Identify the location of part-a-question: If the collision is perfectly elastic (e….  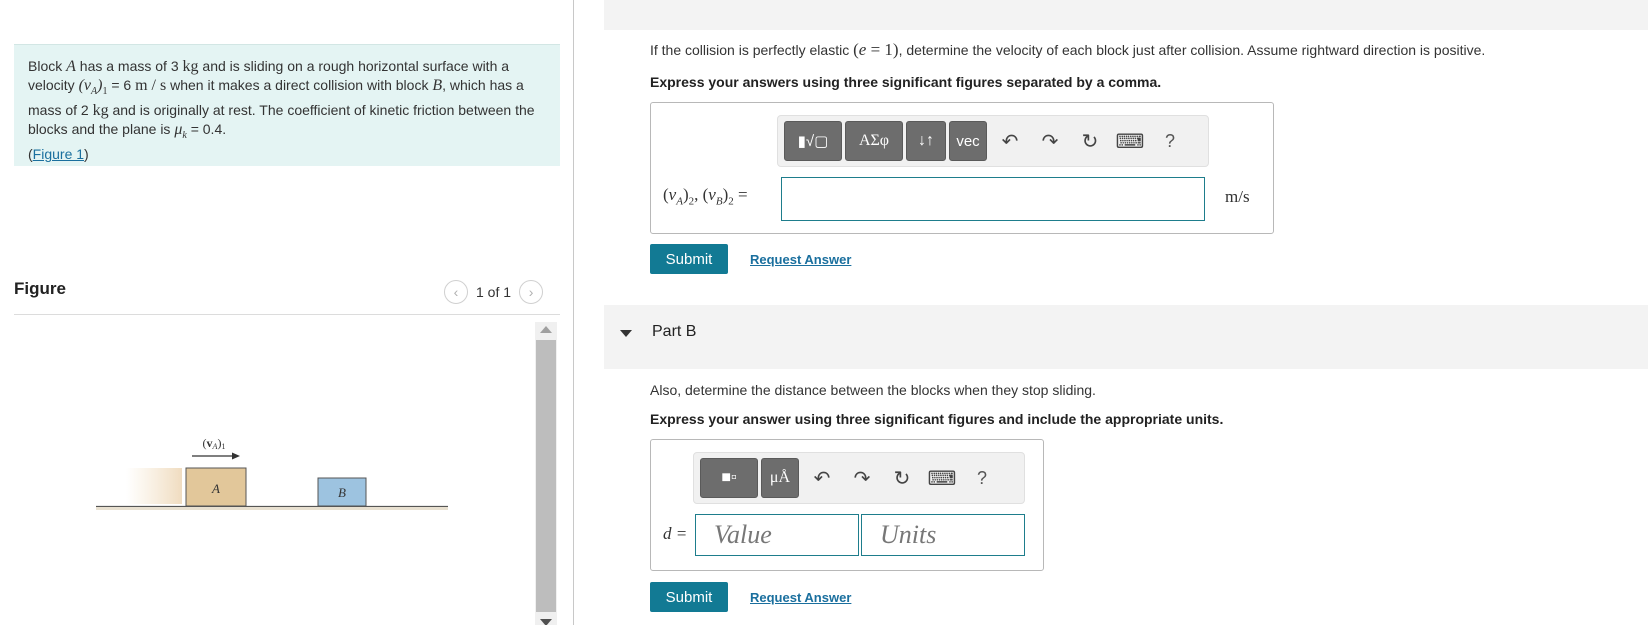
(1067, 50).